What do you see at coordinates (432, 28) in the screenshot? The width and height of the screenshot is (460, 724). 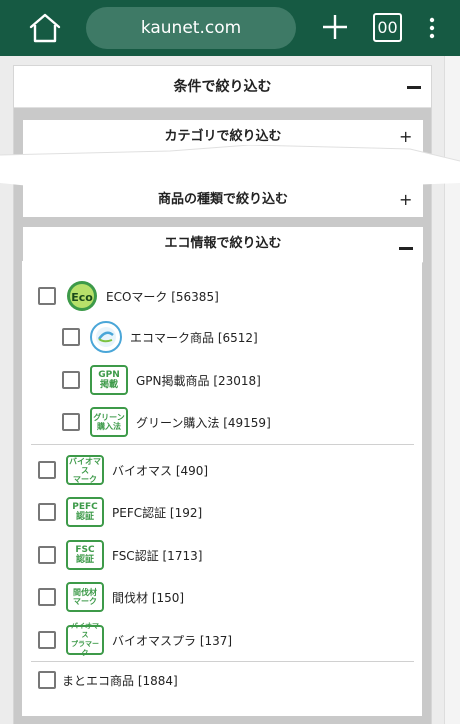 I see `more-menu-icon` at bounding box center [432, 28].